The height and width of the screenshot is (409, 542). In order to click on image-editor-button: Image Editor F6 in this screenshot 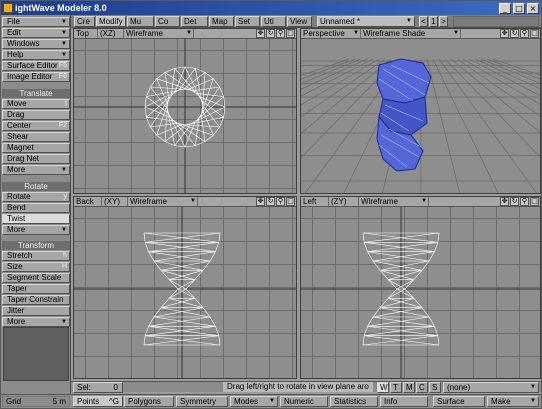, I will do `click(36, 77)`.